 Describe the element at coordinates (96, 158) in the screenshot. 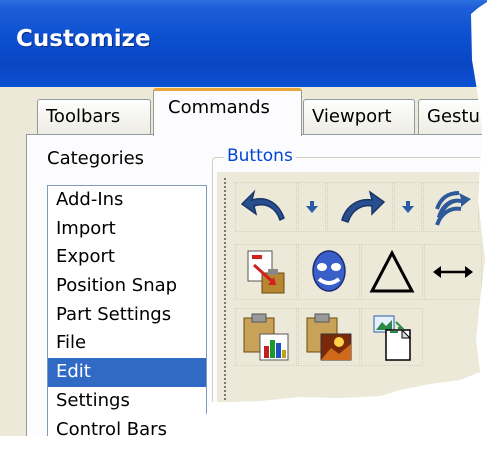

I see `categories-label: Categories` at that location.